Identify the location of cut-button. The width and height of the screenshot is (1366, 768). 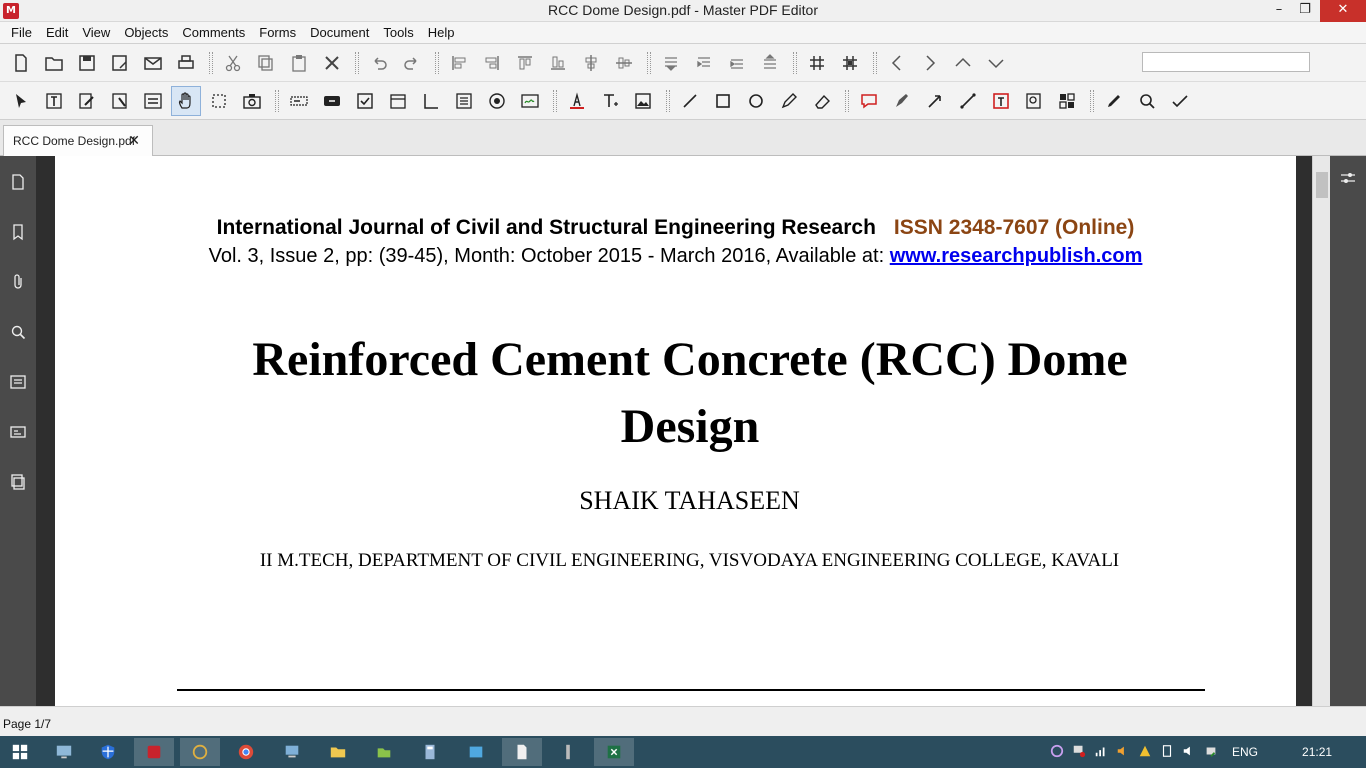
(233, 63).